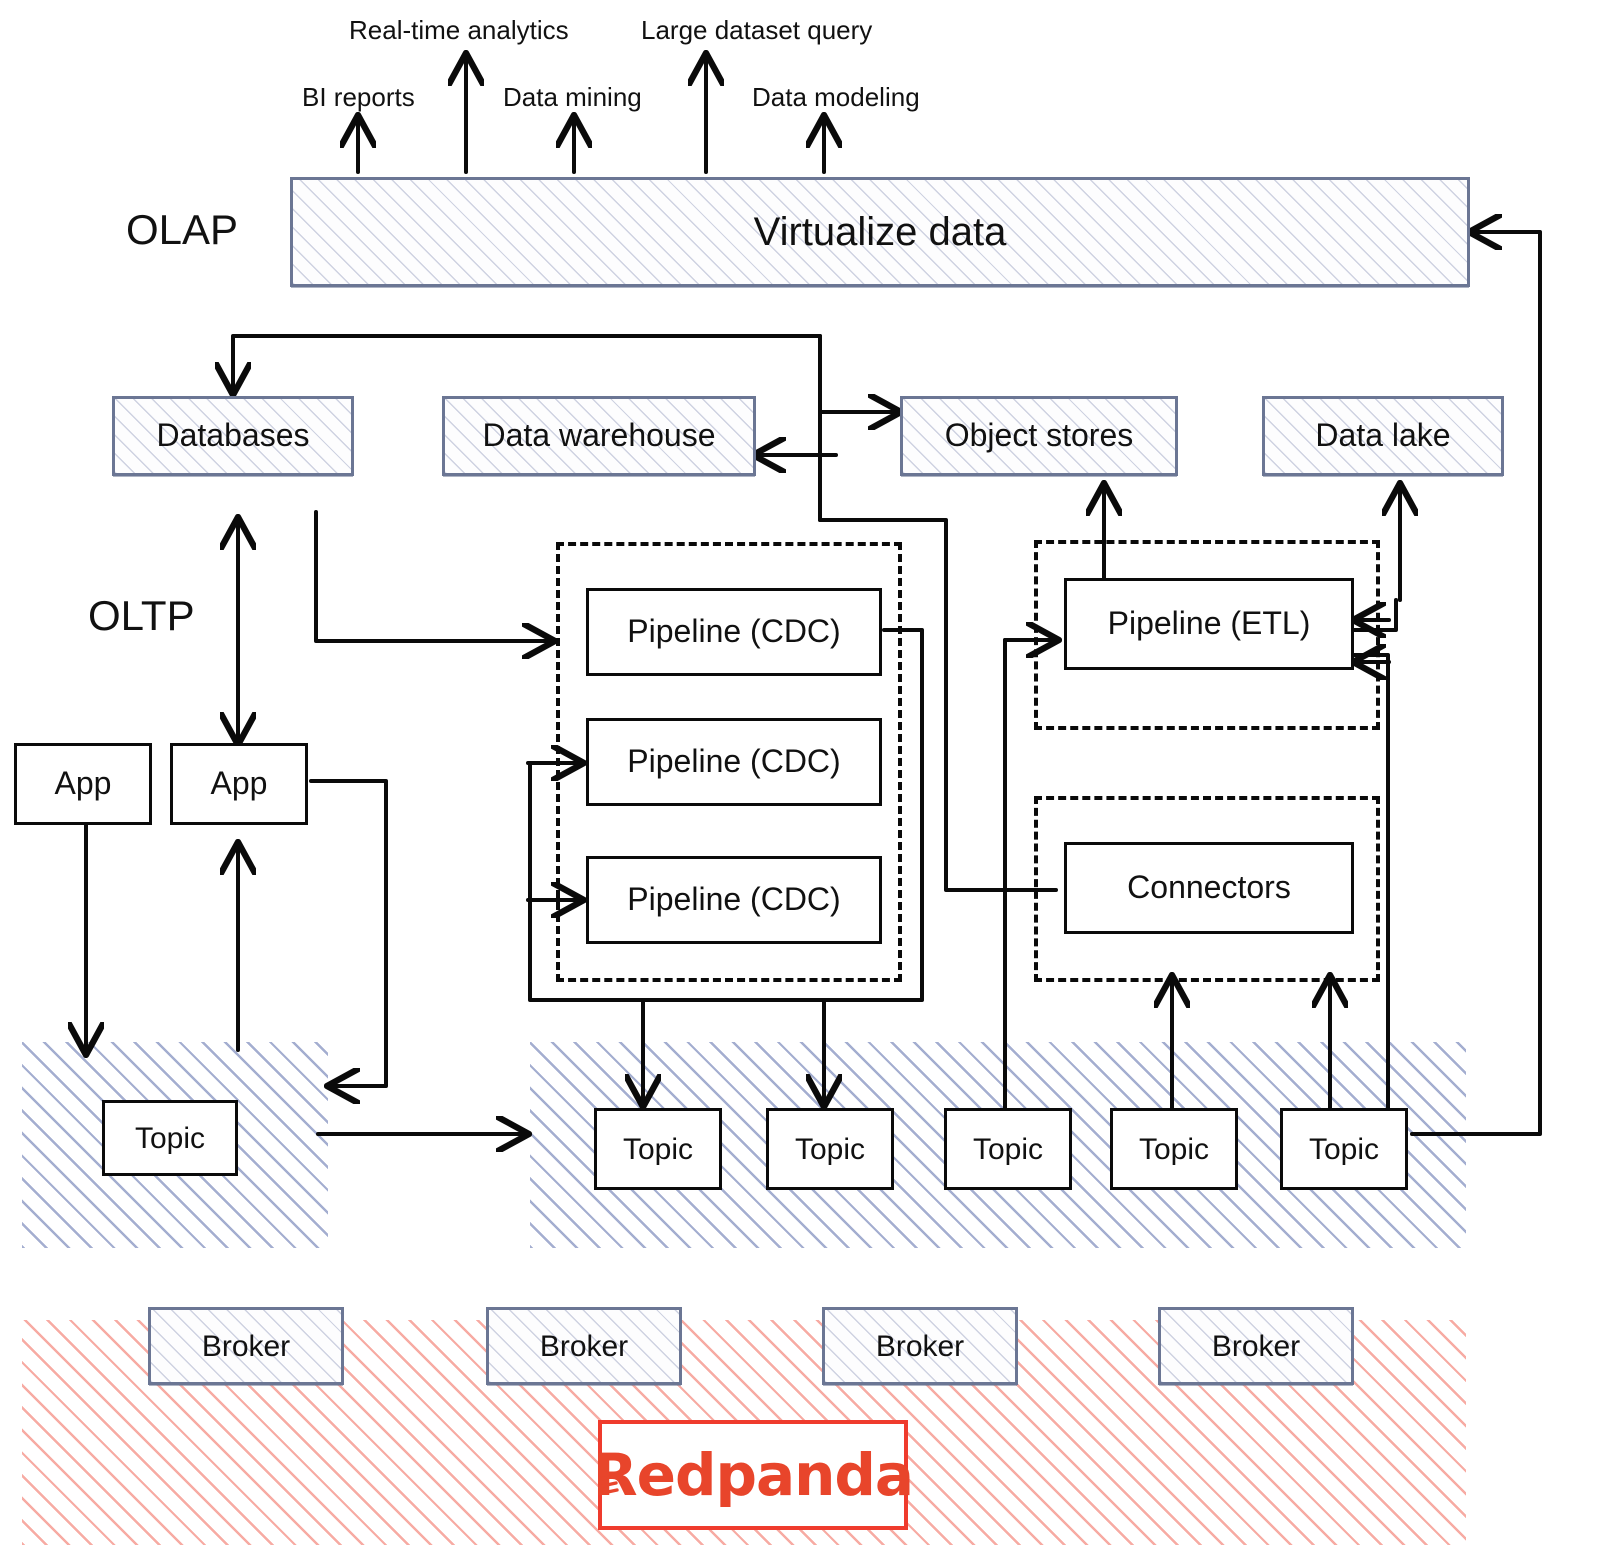 Image resolution: width=1600 pixels, height=1565 pixels. I want to click on arrow-databases-to-cdc, so click(433, 575).